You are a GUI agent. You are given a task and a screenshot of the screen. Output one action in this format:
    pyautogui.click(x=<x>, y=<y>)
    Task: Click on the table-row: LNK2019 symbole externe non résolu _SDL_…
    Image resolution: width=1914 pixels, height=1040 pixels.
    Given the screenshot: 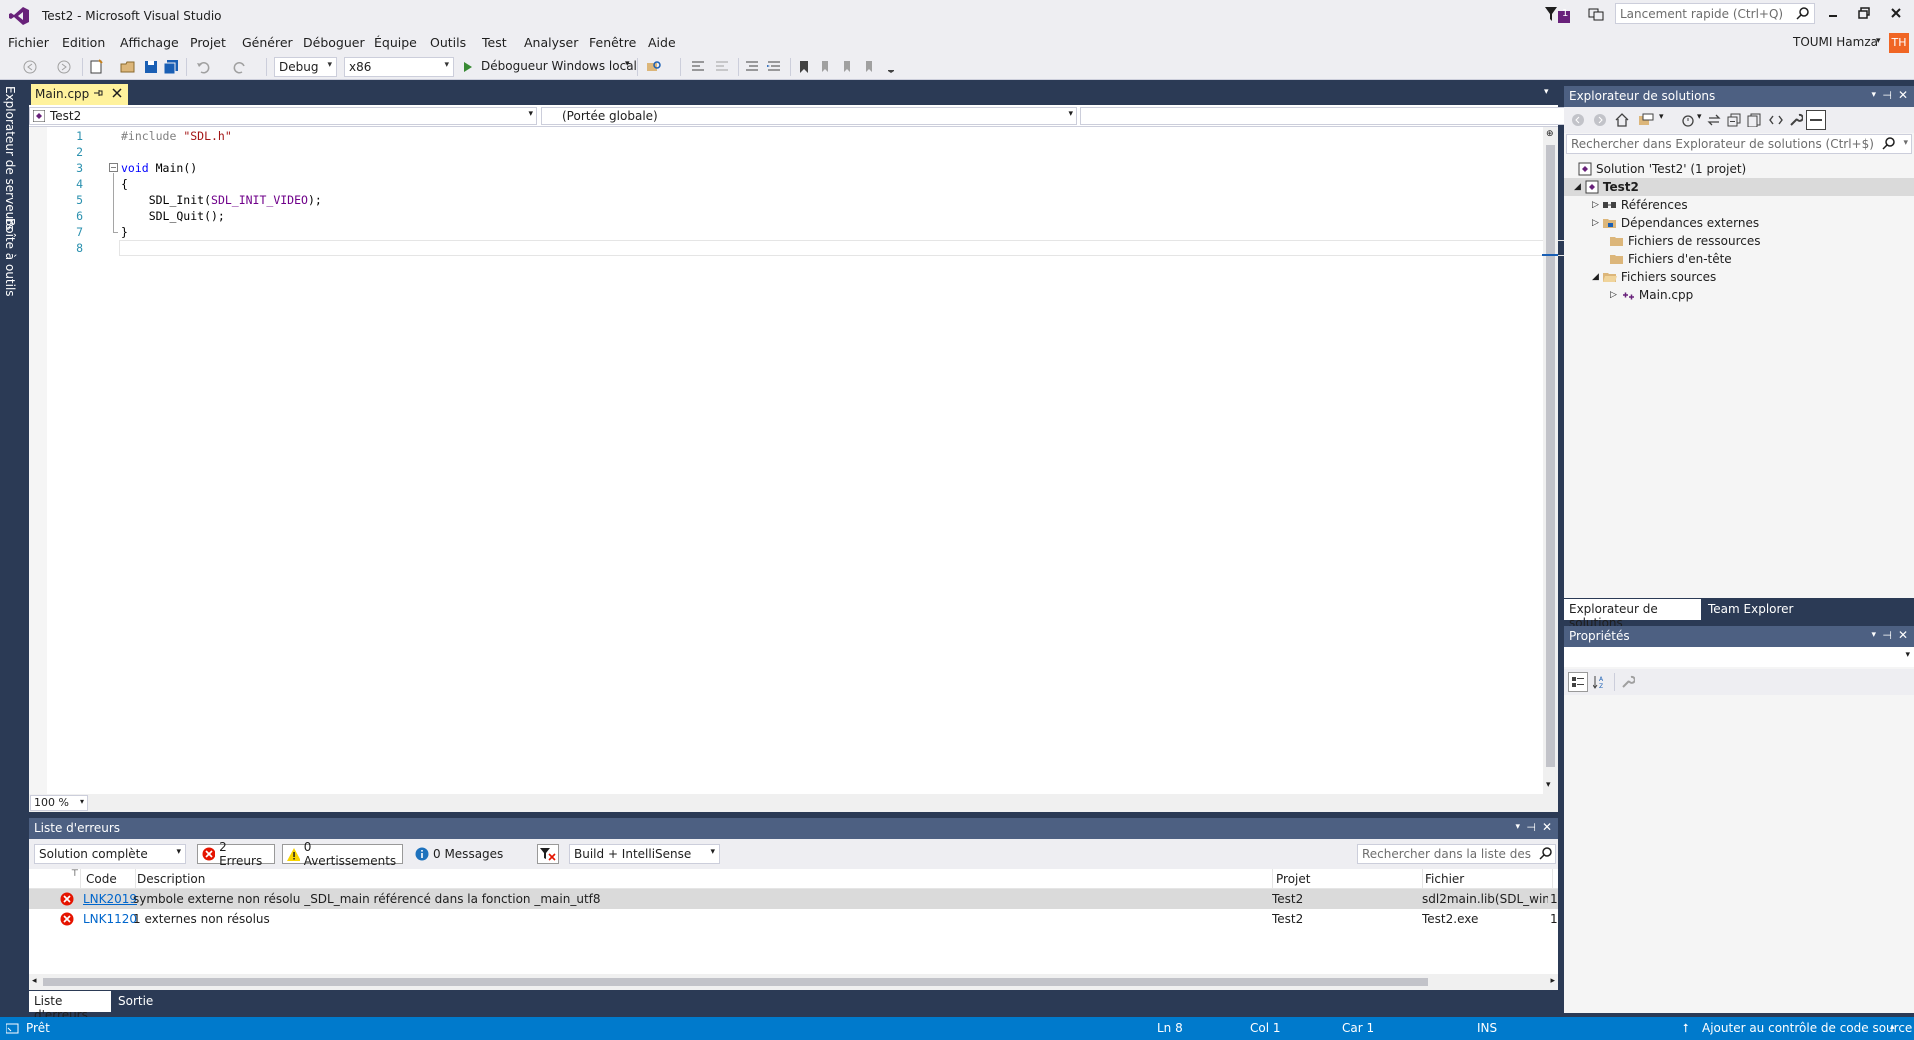 What is the action you would take?
    pyautogui.click(x=793, y=899)
    